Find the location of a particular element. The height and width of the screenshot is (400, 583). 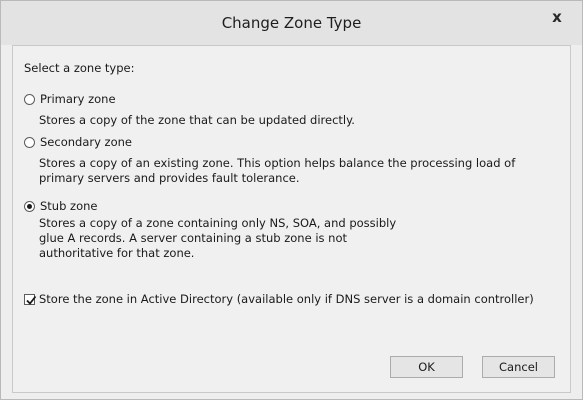

description-line: authoritative for that zone. is located at coordinates (117, 253).